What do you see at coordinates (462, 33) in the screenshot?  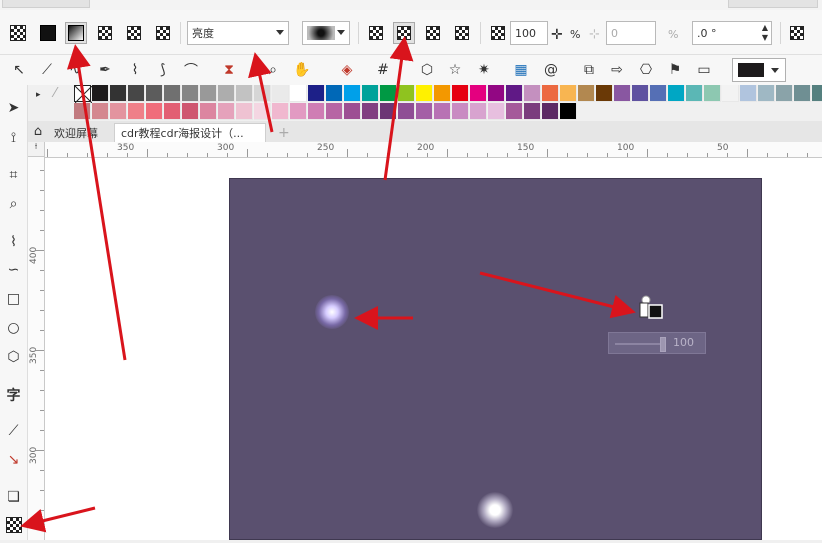 I see `rectangular-fountain-icon` at bounding box center [462, 33].